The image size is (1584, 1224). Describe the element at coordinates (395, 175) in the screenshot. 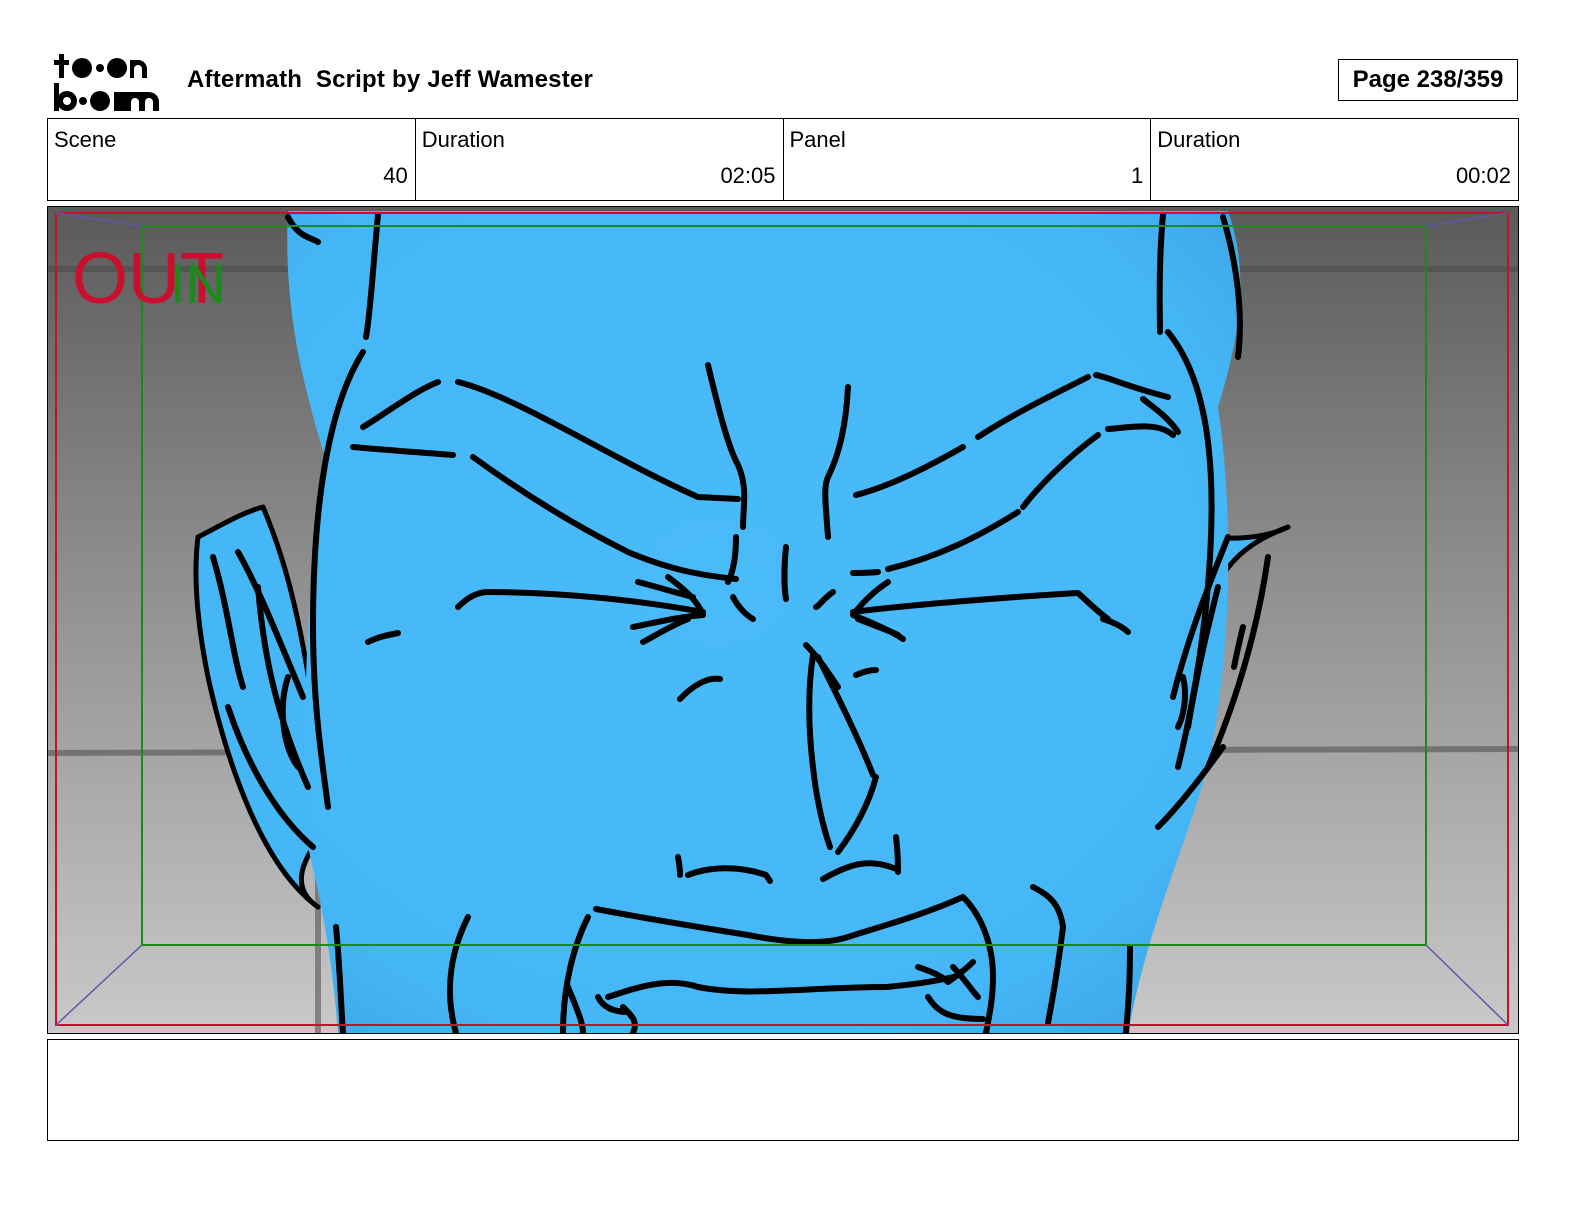

I see `scene-value: 40` at that location.